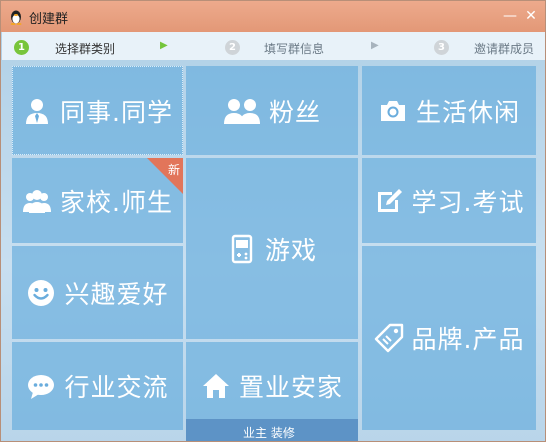 The image size is (546, 442). What do you see at coordinates (37, 111) in the screenshot?
I see `person-tie-icon` at bounding box center [37, 111].